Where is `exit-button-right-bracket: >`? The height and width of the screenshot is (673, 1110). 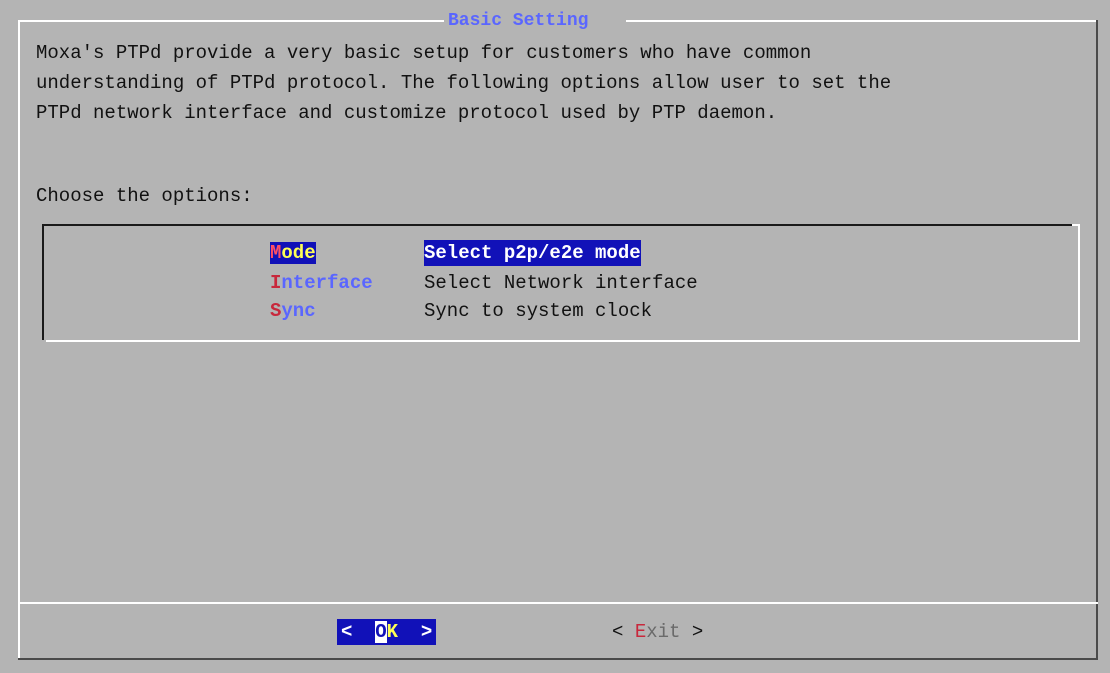
exit-button-right-bracket: > is located at coordinates (697, 632).